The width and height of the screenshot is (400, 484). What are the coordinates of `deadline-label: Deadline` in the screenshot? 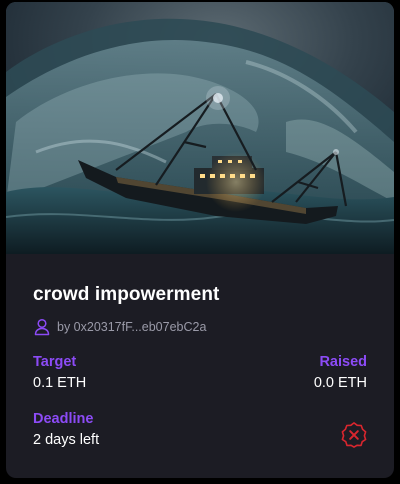 It's located at (63, 419).